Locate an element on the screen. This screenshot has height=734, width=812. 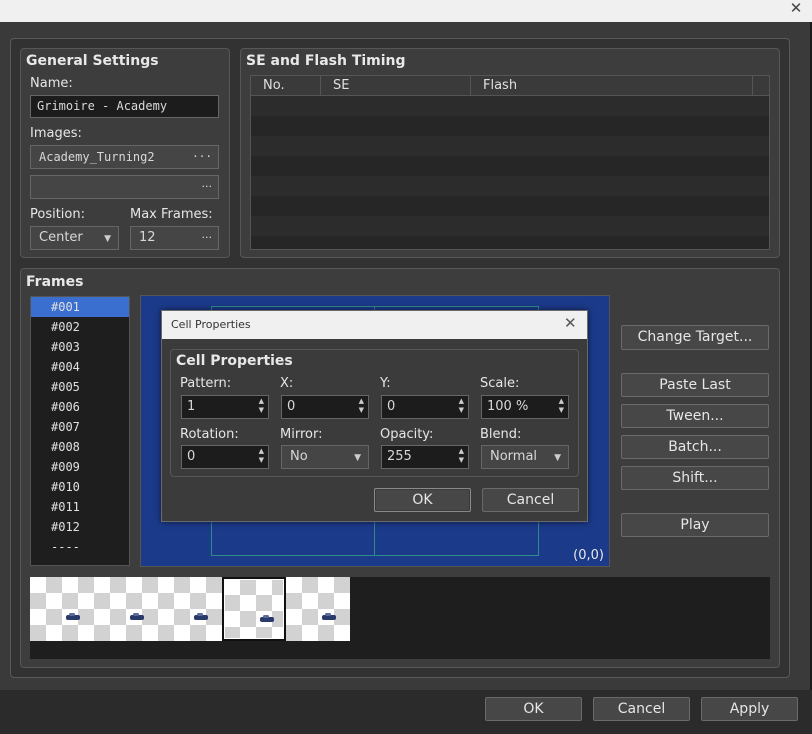
frame-item: #003 is located at coordinates (80, 347).